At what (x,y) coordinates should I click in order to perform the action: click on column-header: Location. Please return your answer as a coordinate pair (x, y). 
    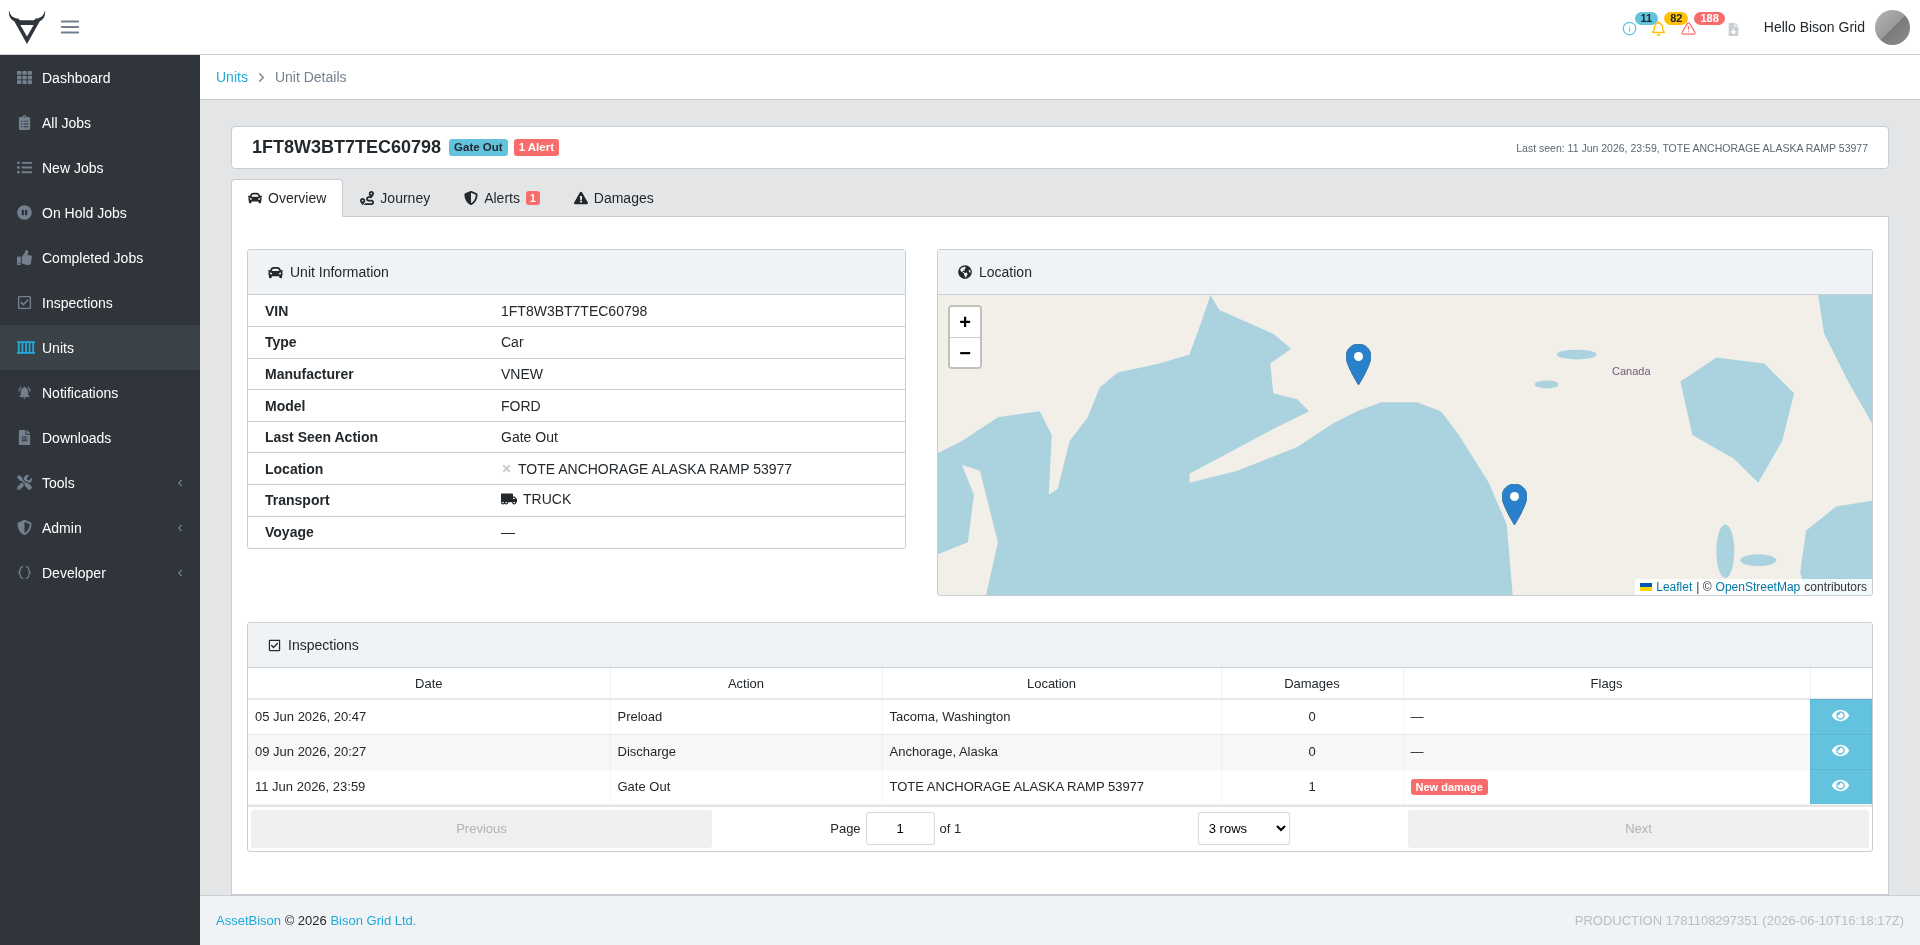
    Looking at the image, I should click on (1051, 683).